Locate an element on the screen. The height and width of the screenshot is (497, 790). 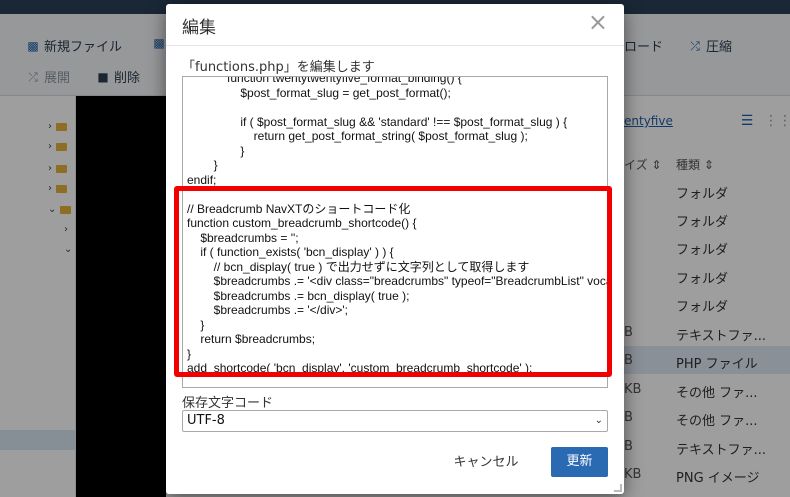
chevron-down-icon: ⌄ is located at coordinates (598, 420).